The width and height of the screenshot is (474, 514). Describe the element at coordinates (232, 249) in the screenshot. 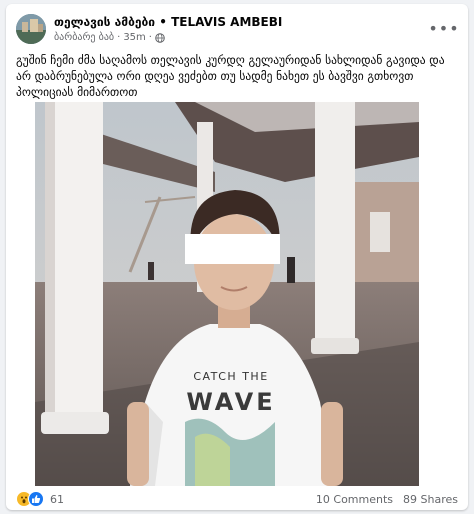

I see `face-censor-bar` at that location.